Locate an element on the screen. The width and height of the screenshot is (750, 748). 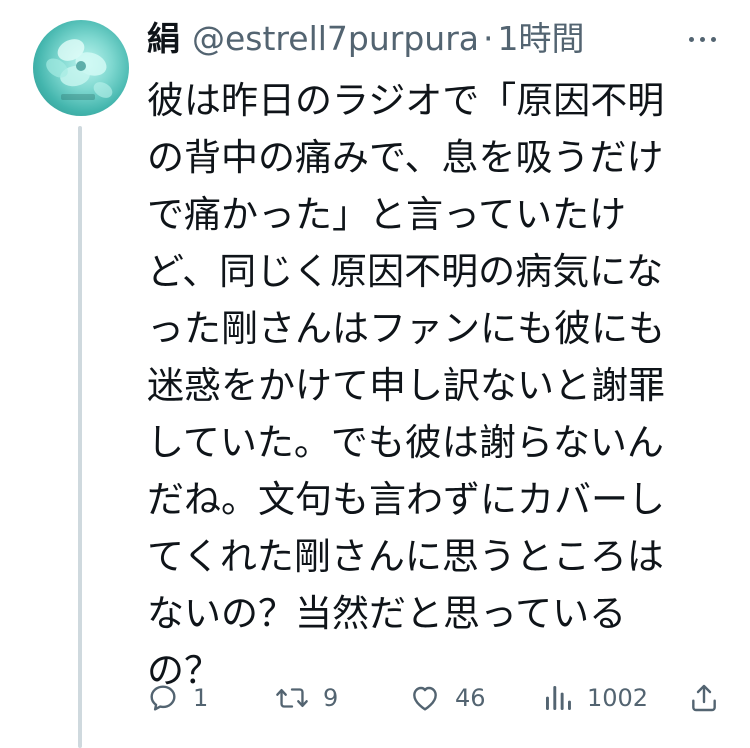
retweet-count: 9 is located at coordinates (331, 698).